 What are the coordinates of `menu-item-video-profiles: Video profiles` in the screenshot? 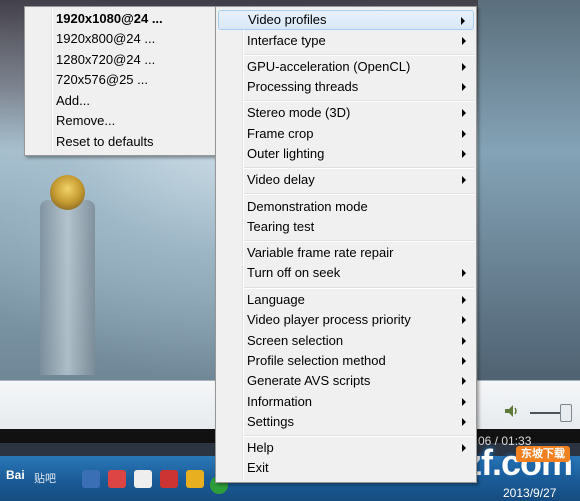 It's located at (346, 20).